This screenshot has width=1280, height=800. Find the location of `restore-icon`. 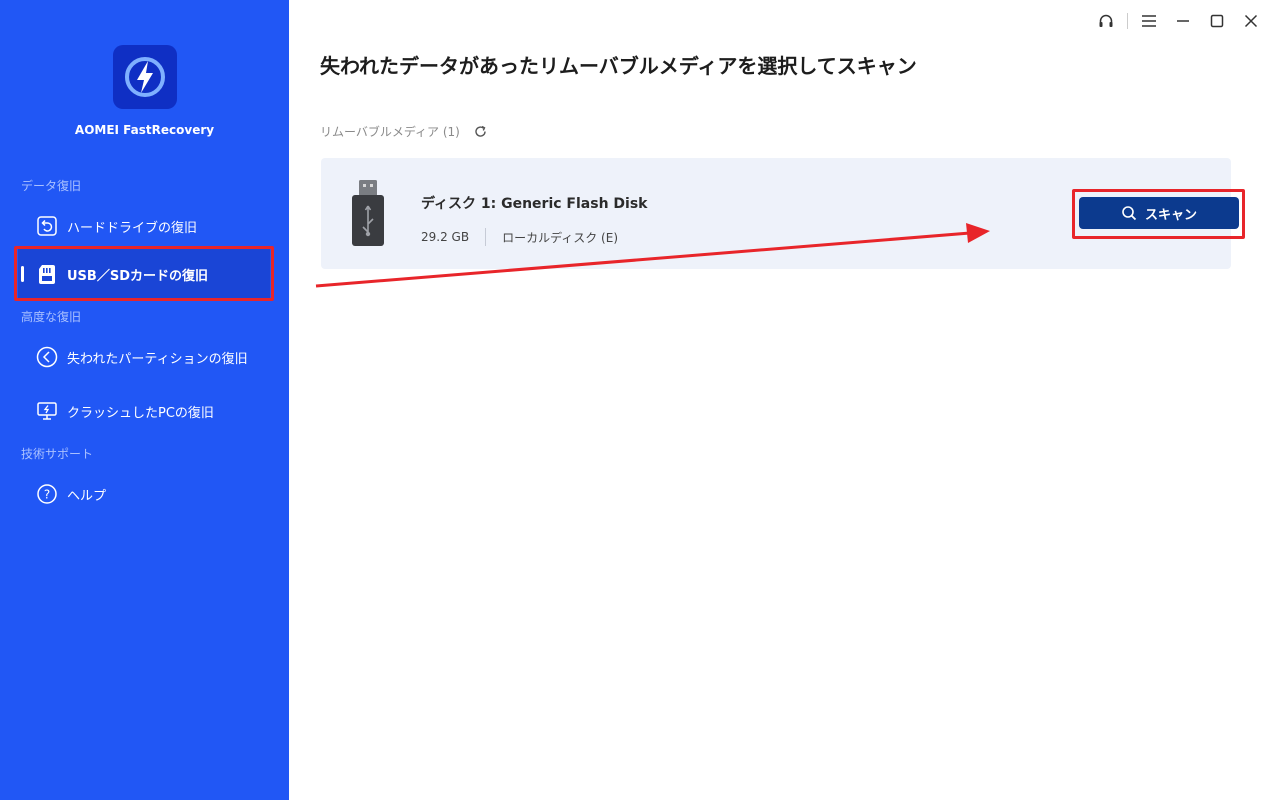

restore-icon is located at coordinates (47, 226).